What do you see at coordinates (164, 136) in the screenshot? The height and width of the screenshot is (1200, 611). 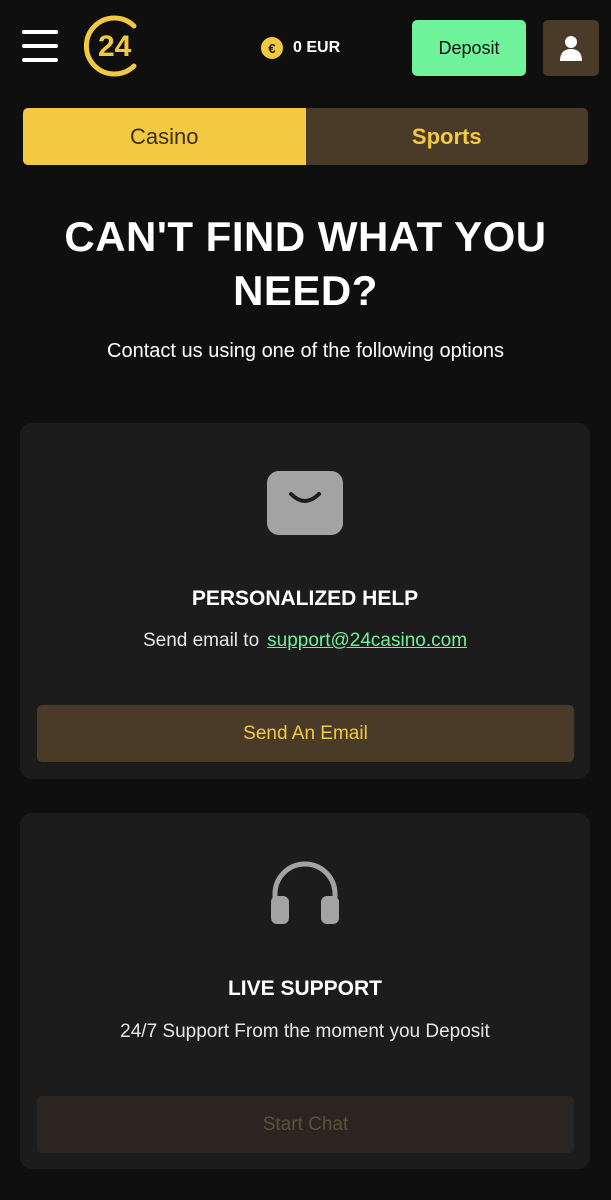 I see `tab-casino: Casino` at bounding box center [164, 136].